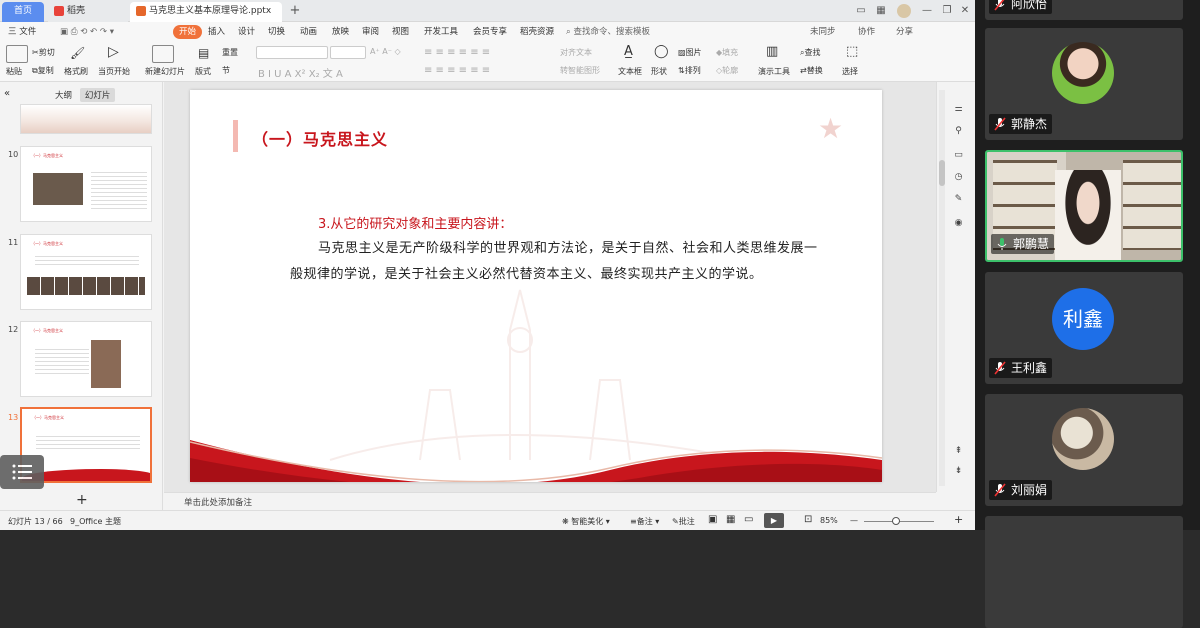 This screenshot has width=1200, height=628. I want to click on text-align-button: 对齐文本, so click(576, 52).